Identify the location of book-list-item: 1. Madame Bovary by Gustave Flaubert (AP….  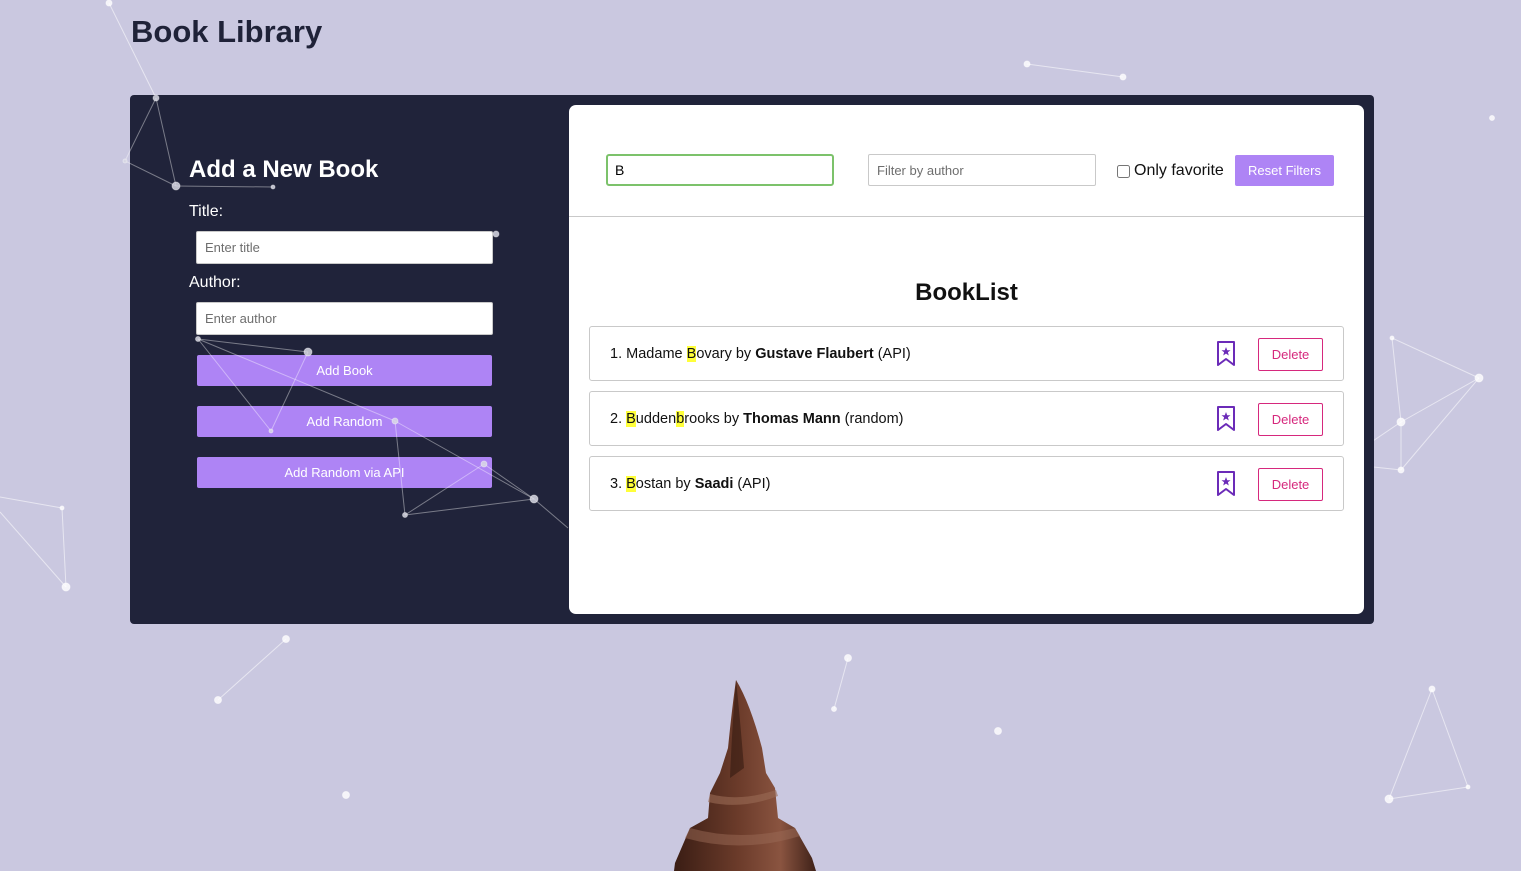
(966, 353).